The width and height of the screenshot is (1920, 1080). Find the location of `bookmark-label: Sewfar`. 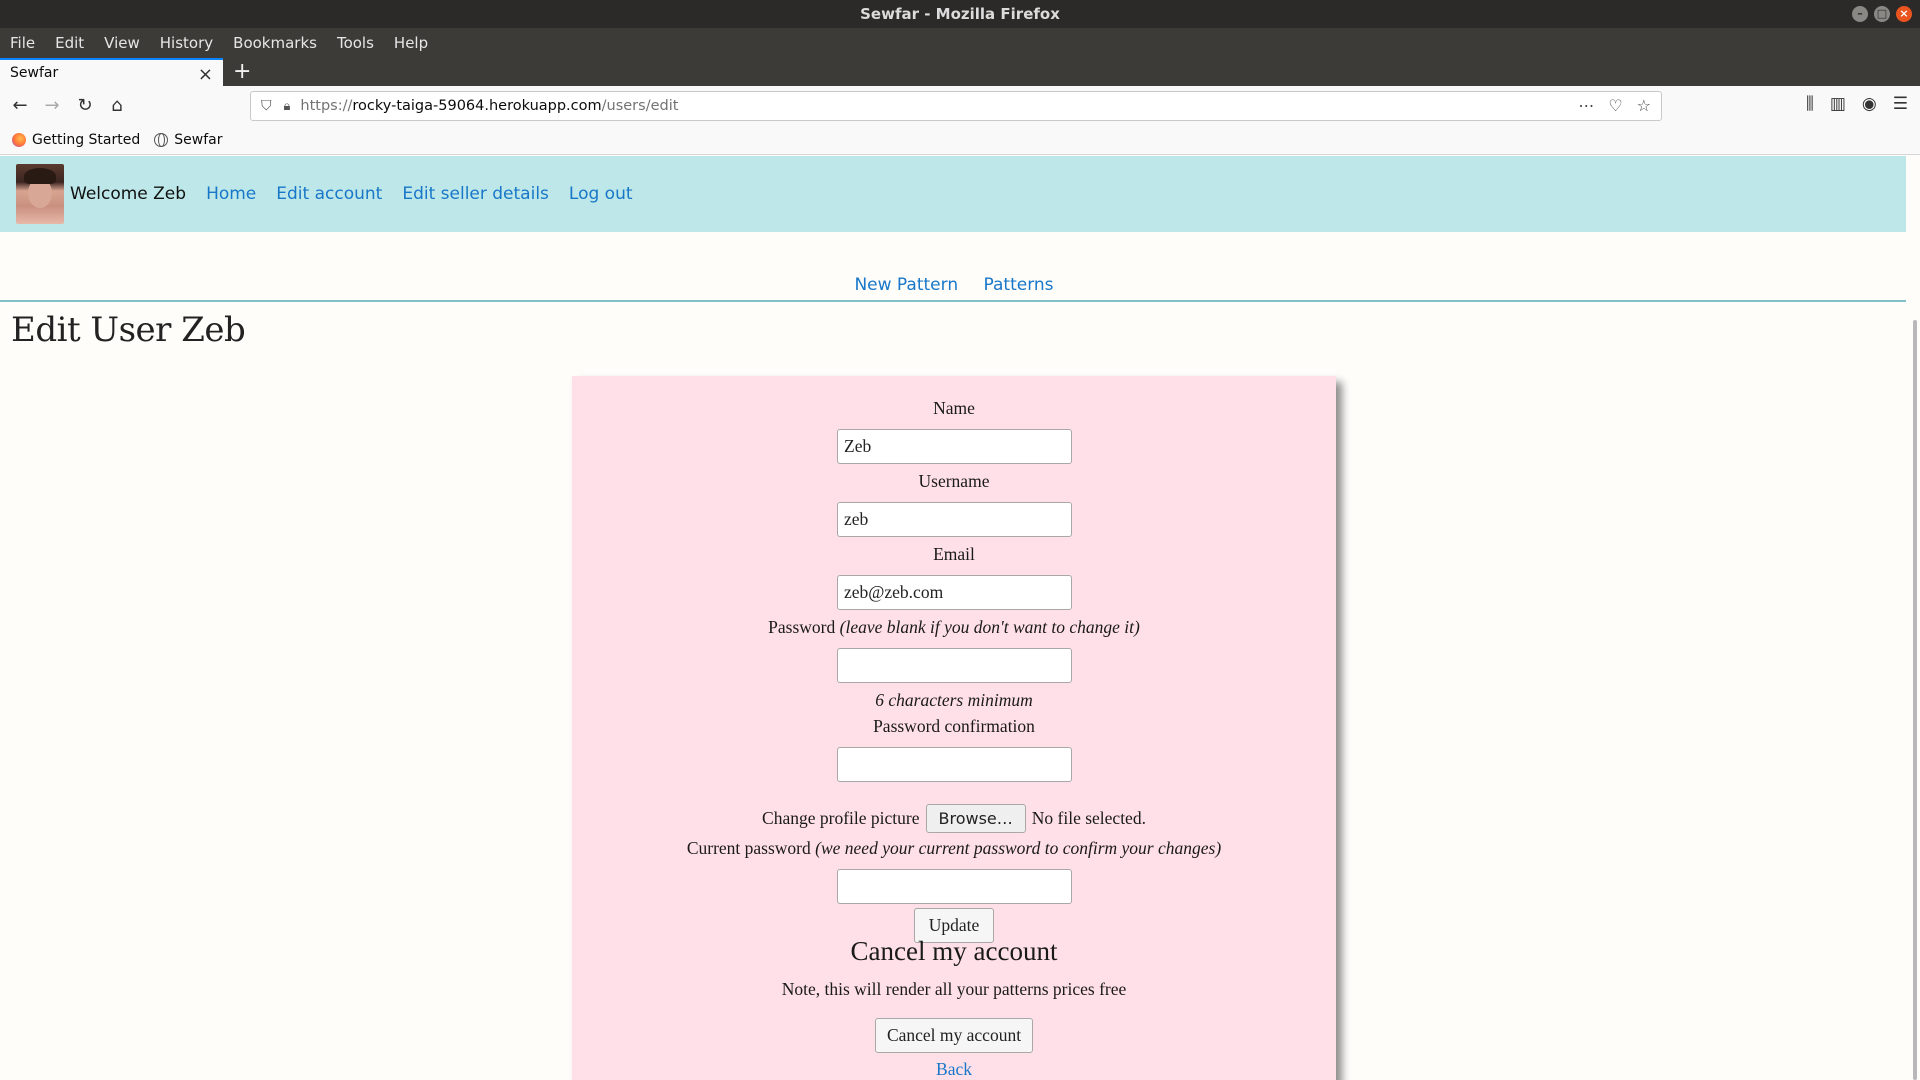

bookmark-label: Sewfar is located at coordinates (198, 140).